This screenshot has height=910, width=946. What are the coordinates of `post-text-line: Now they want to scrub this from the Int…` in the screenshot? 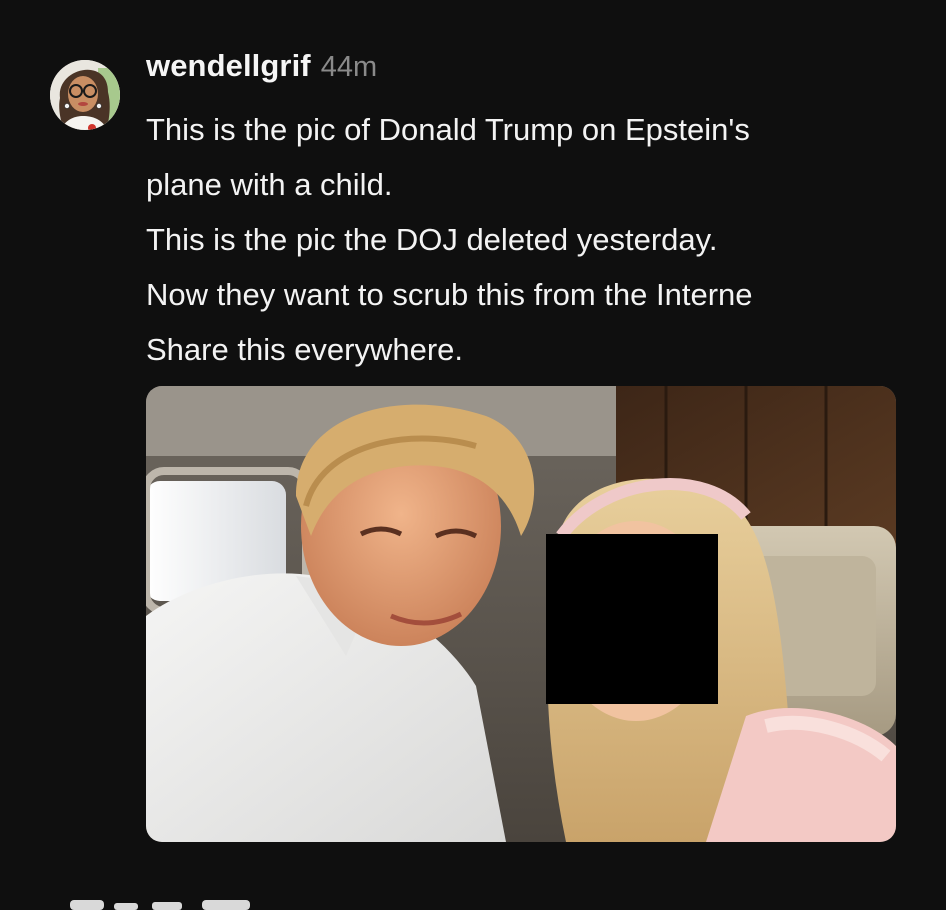 It's located at (449, 294).